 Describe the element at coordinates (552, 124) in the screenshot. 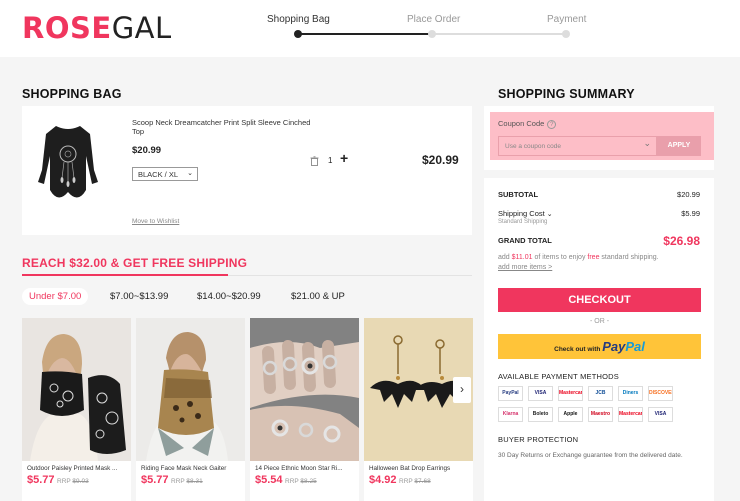

I see `help-icon: ?` at that location.